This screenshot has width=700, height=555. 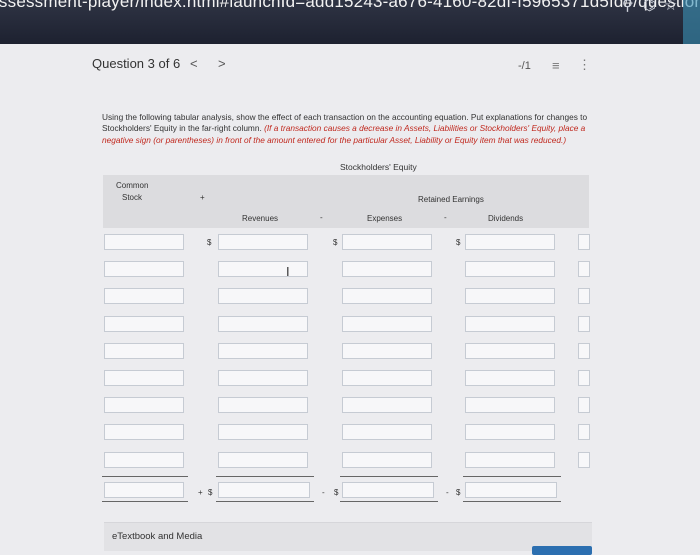 I want to click on score-display: -/1, so click(x=524, y=66).